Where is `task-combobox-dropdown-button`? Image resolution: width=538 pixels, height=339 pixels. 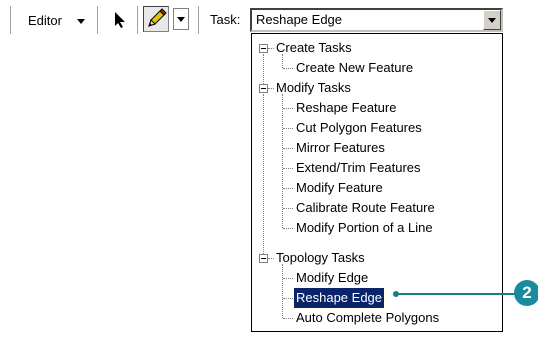
task-combobox-dropdown-button is located at coordinates (492, 20).